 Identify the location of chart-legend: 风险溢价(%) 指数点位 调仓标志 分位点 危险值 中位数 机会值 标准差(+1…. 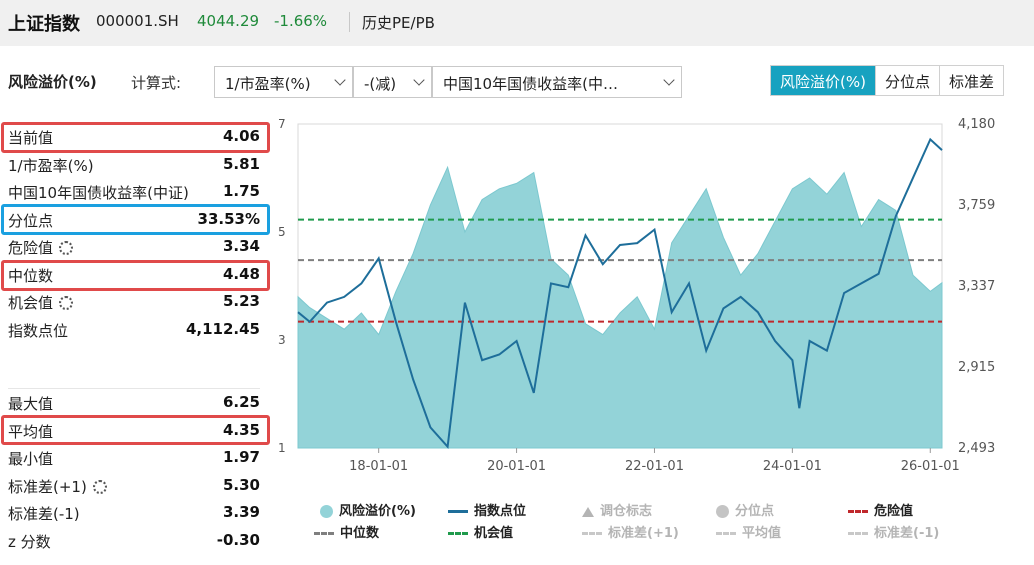
(667, 521).